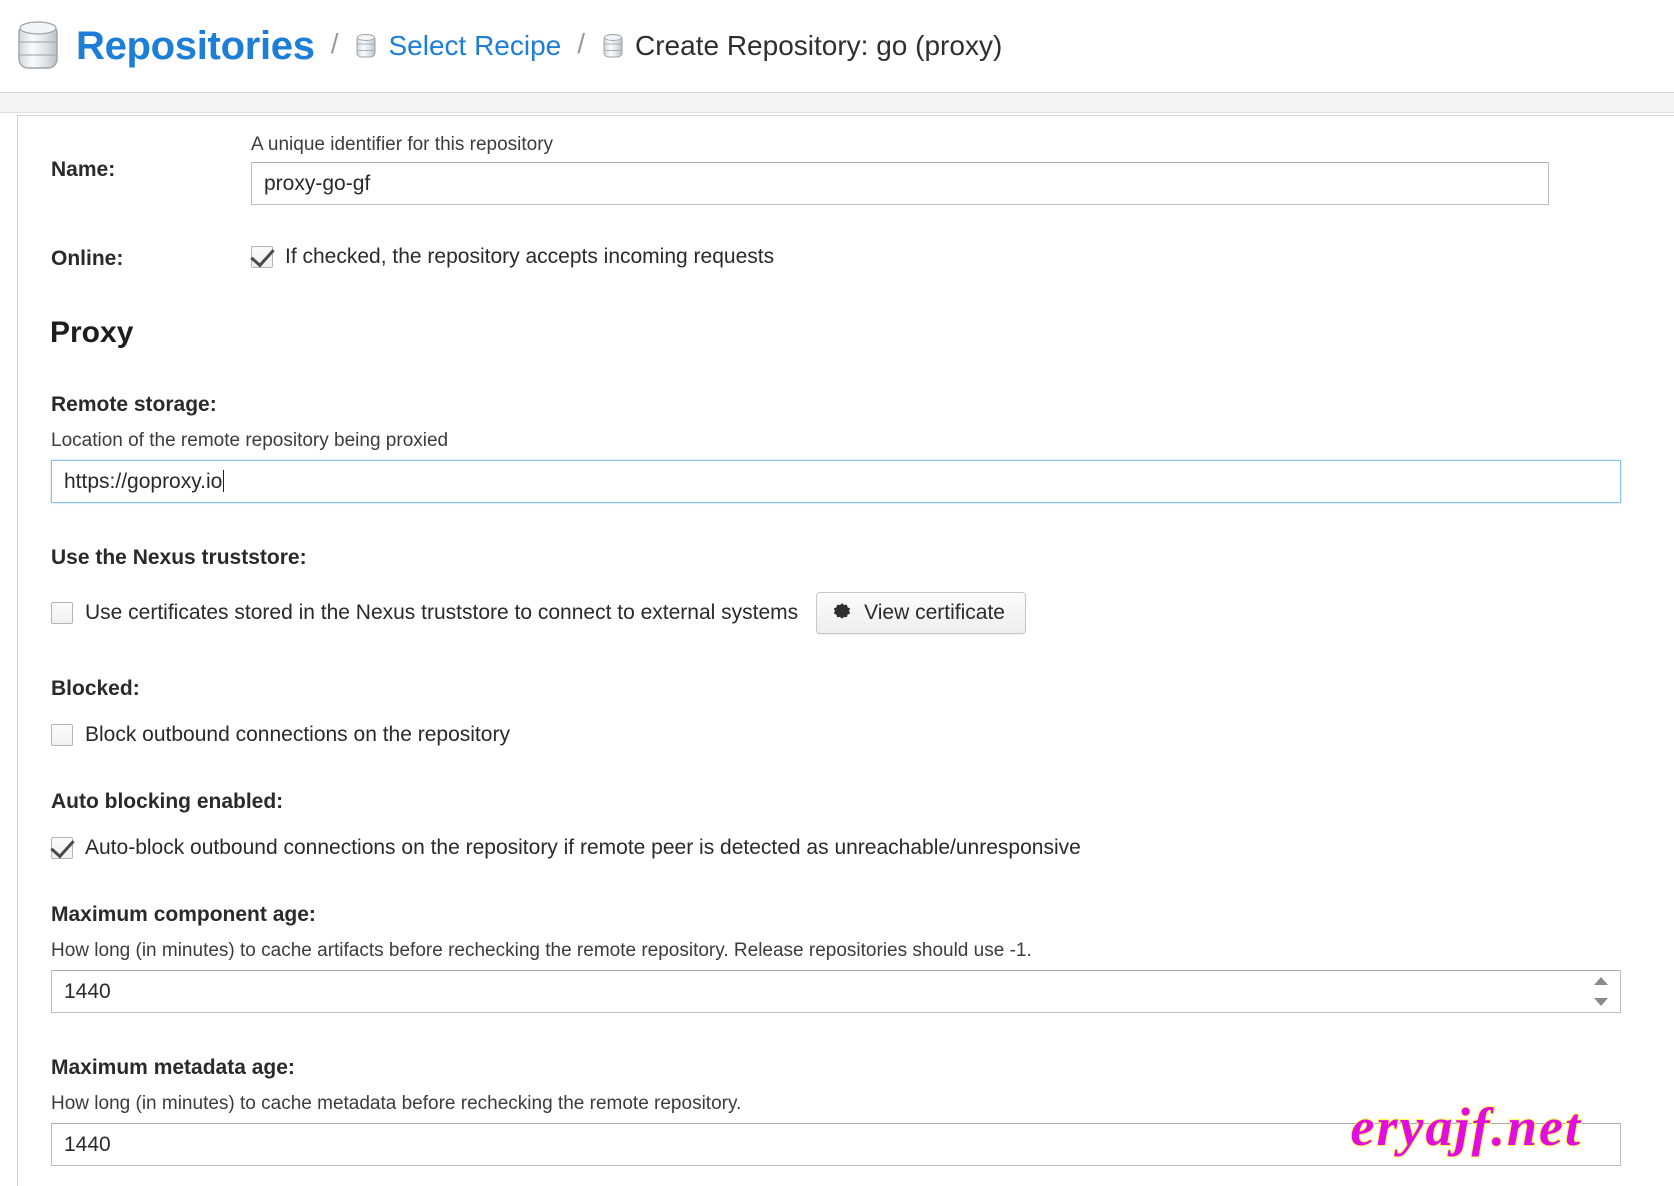 This screenshot has width=1674, height=1186. I want to click on breadcrumb-item-repositories: Repositories, so click(164, 46).